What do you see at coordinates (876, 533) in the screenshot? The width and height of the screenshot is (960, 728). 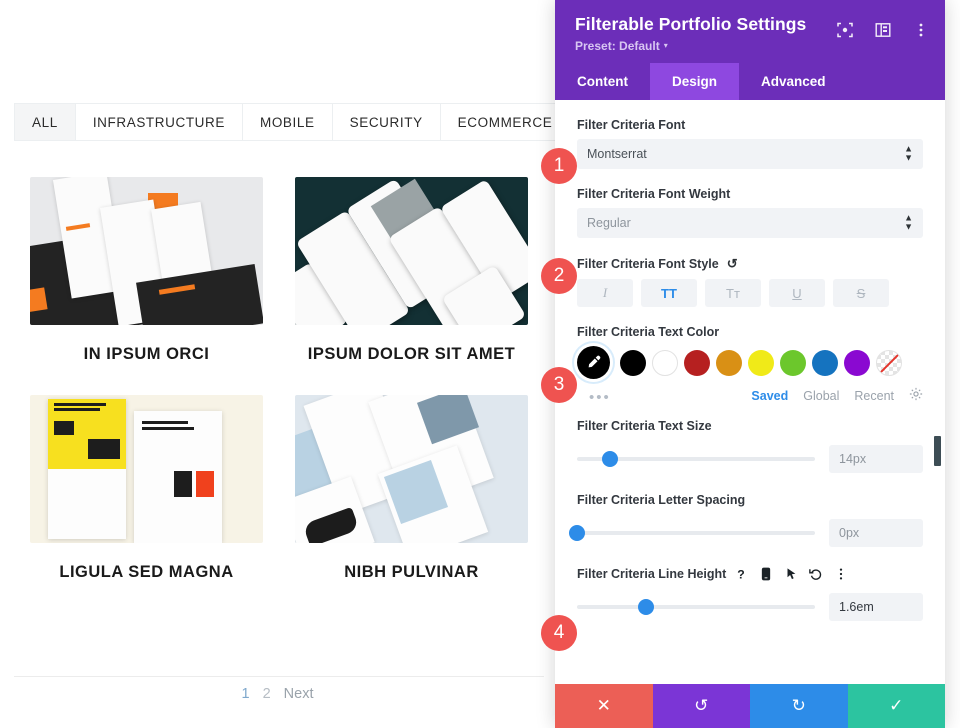 I see `letter-spacing-value-input: 0px` at bounding box center [876, 533].